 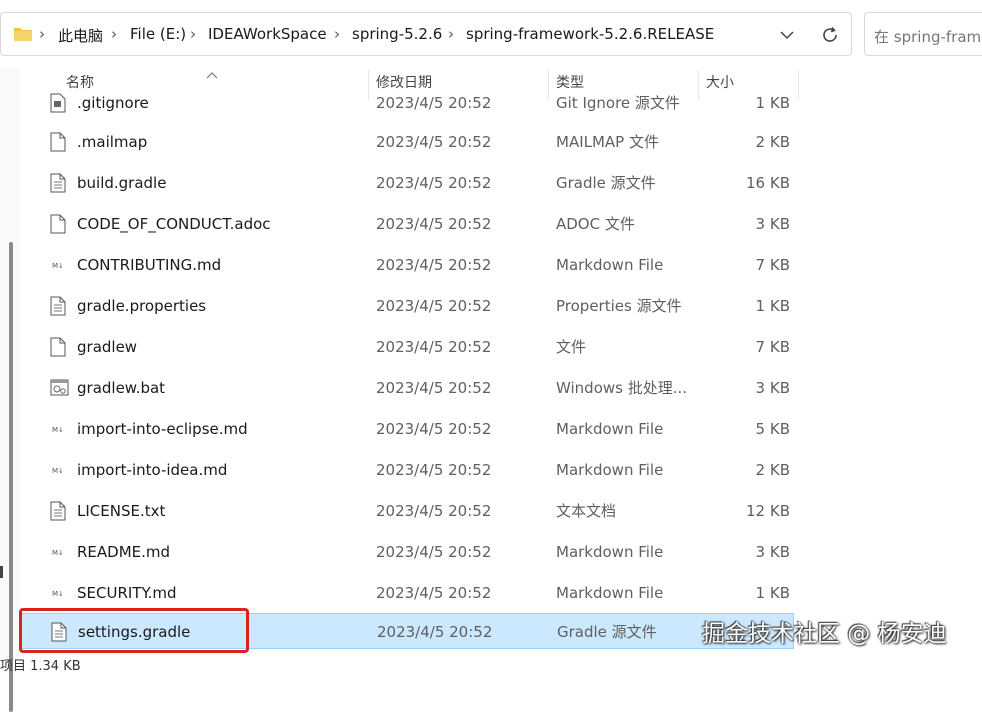 I want to click on file-name: gradle.properties, so click(x=142, y=306).